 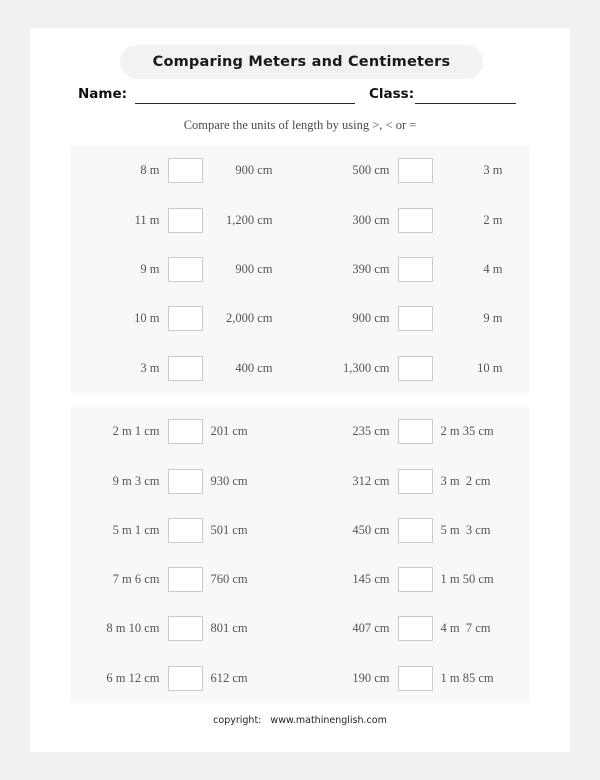 I want to click on comparison-problem-row: 10 m 2,000 cm, so click(x=185, y=318).